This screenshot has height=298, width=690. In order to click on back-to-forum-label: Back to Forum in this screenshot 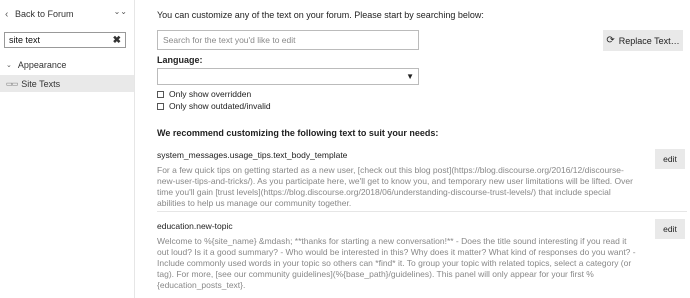, I will do `click(44, 14)`.